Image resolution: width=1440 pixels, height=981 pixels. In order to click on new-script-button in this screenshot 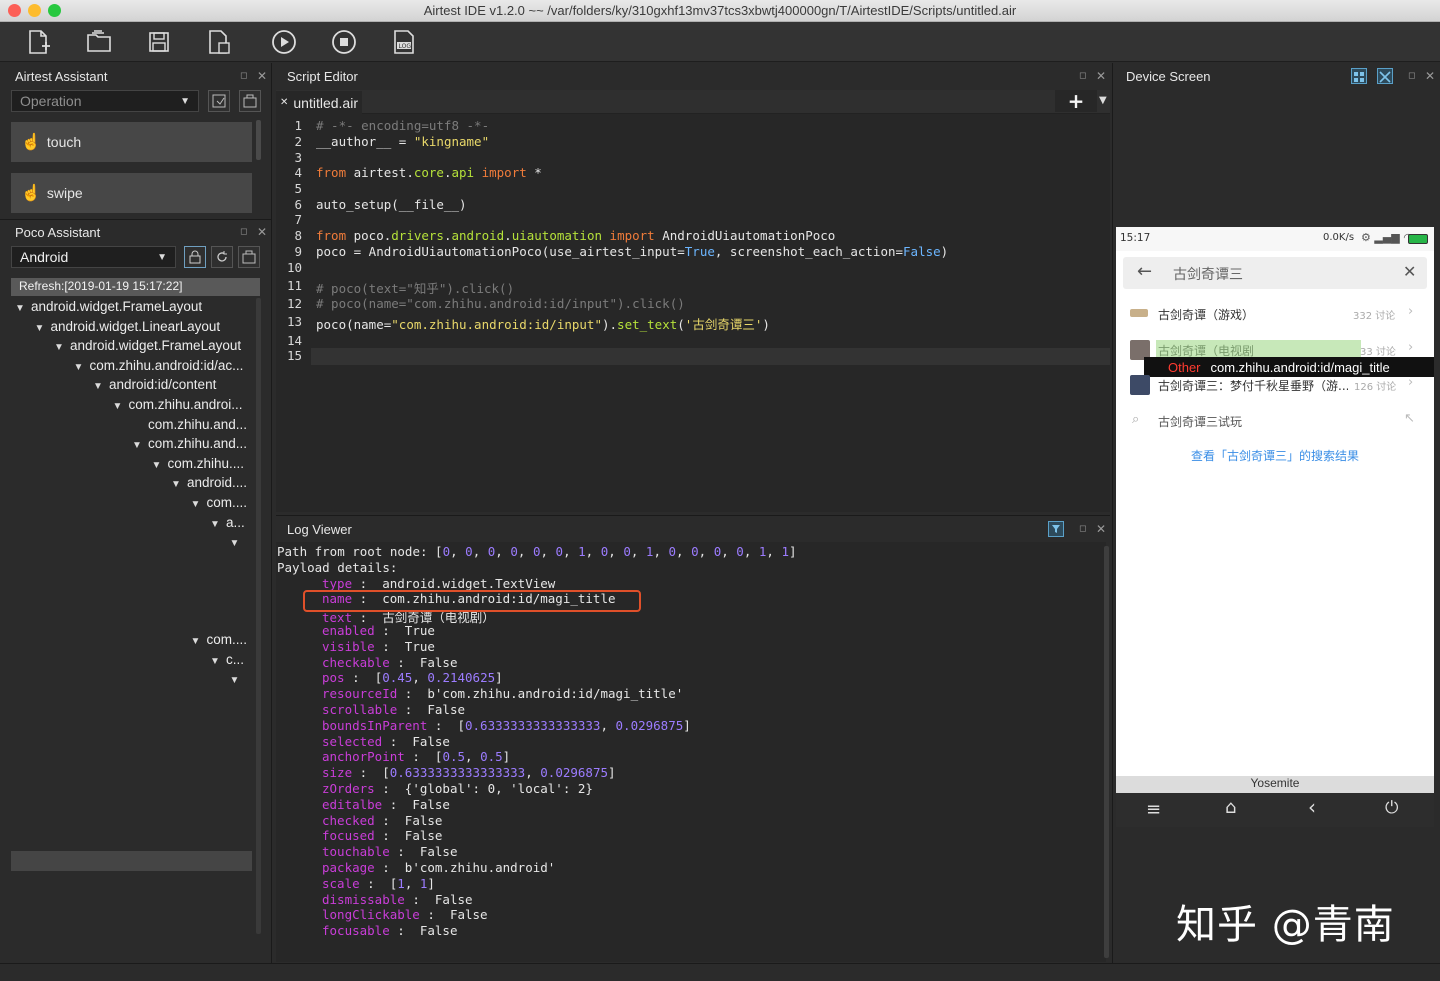, I will do `click(39, 42)`.